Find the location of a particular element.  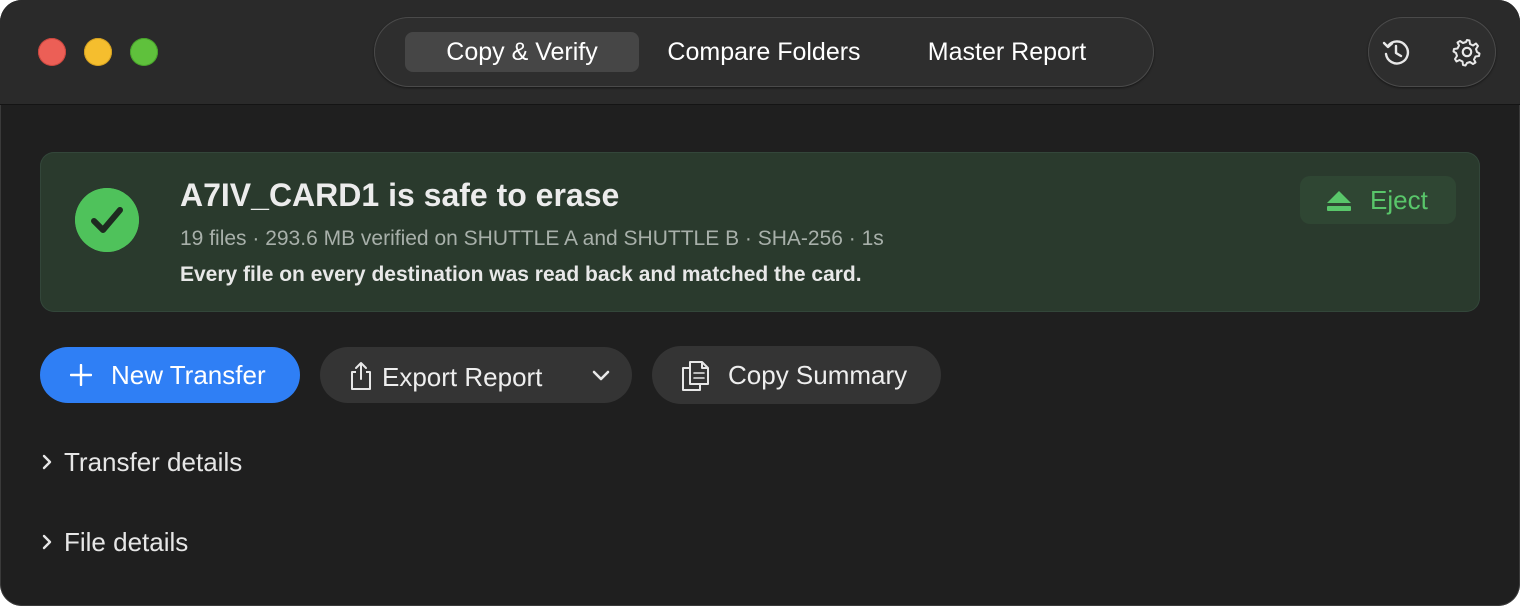

export-report-button: Export Report is located at coordinates (476, 375).